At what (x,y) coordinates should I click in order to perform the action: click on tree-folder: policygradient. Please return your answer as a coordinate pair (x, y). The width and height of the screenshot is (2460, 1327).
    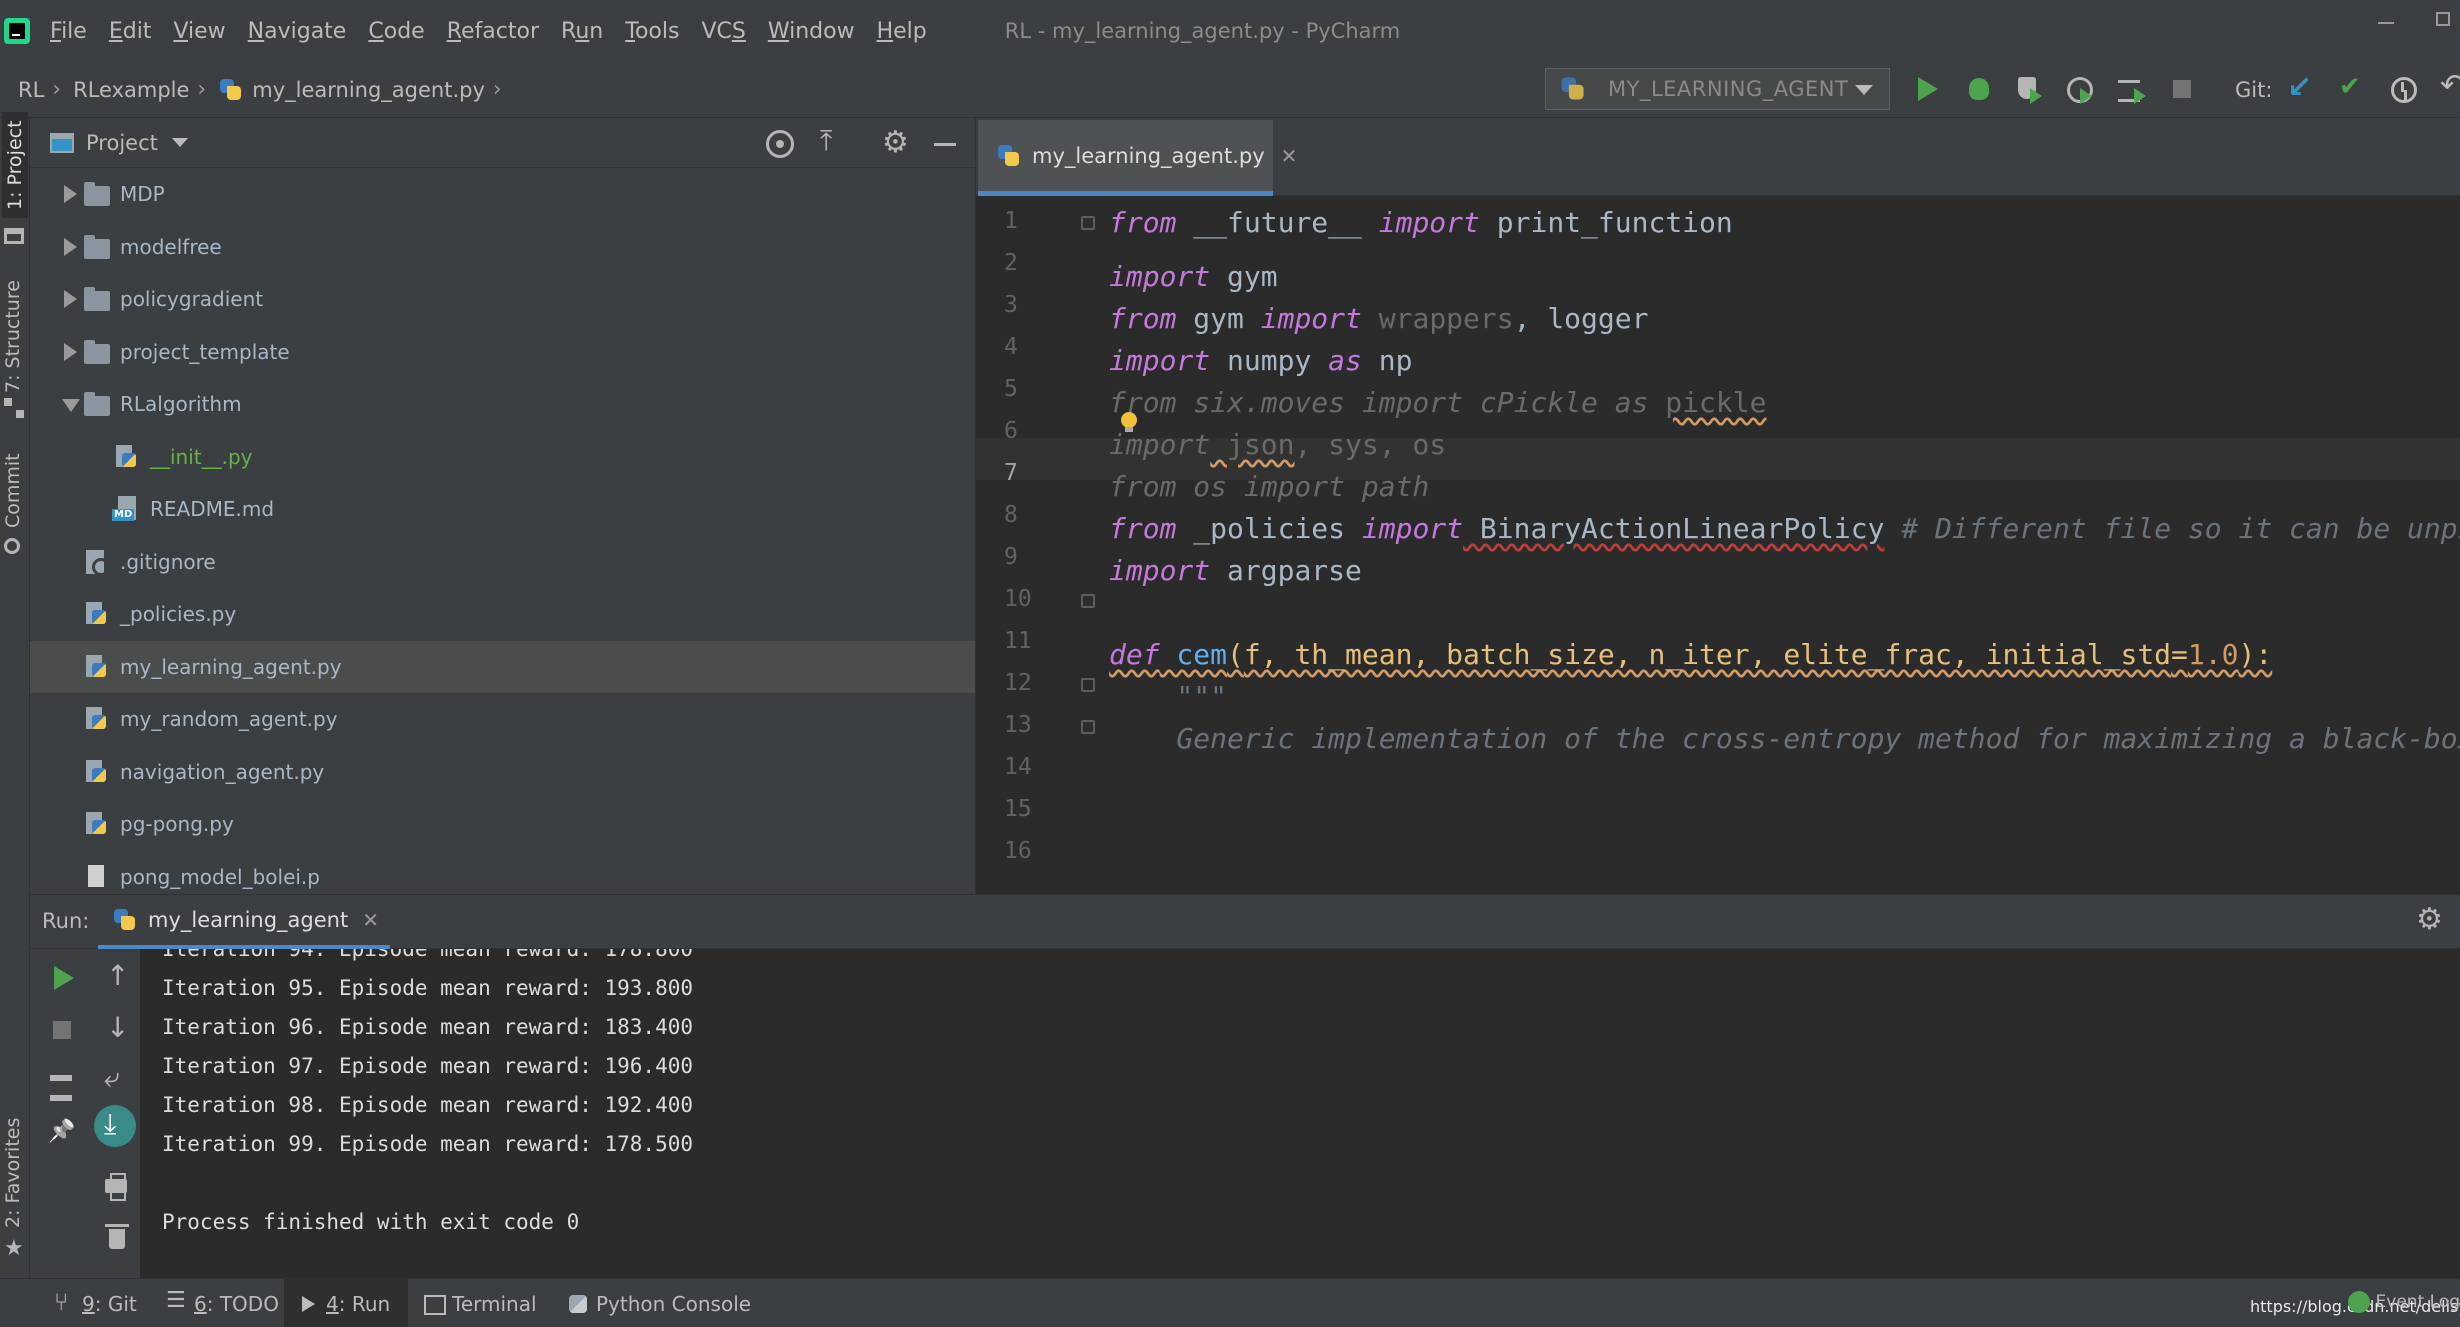
    Looking at the image, I should click on (502, 299).